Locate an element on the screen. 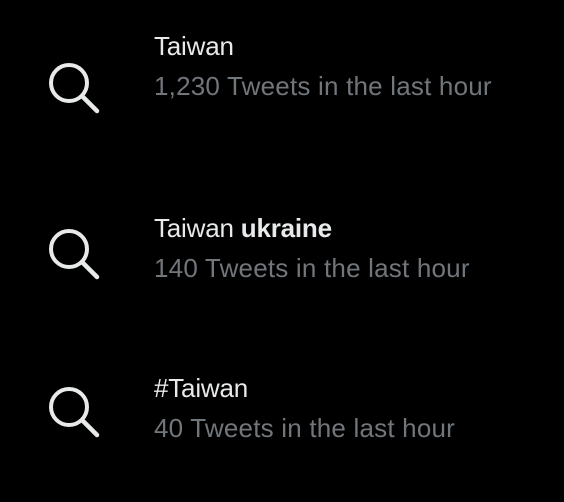 The width and height of the screenshot is (564, 502). suggestion-text: #Taiwan 40 Tweets in the last hour is located at coordinates (344, 410).